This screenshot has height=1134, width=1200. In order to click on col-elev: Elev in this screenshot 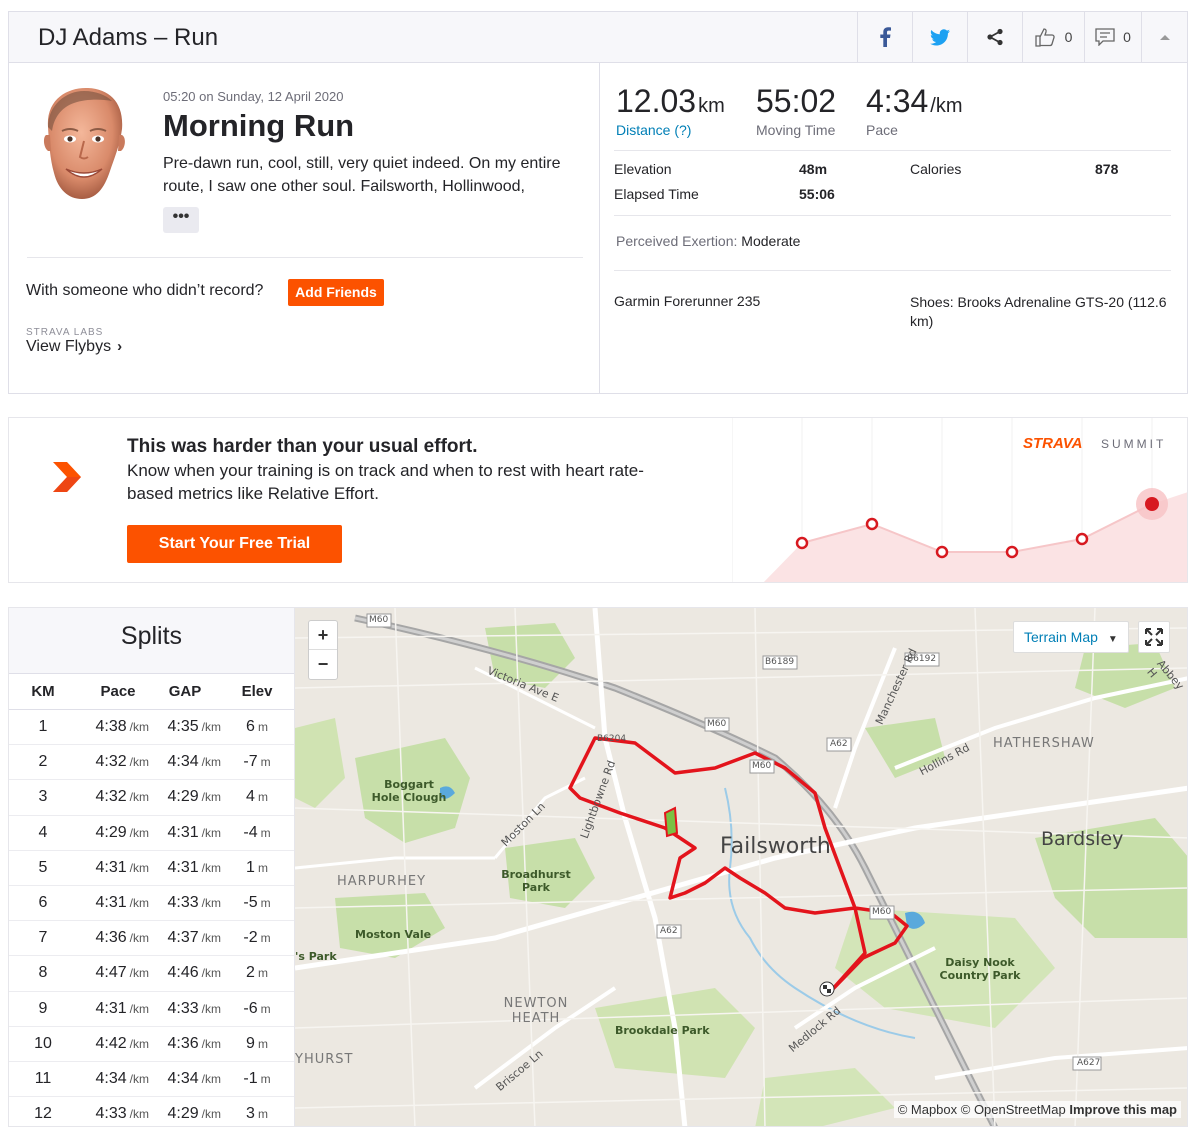, I will do `click(257, 691)`.